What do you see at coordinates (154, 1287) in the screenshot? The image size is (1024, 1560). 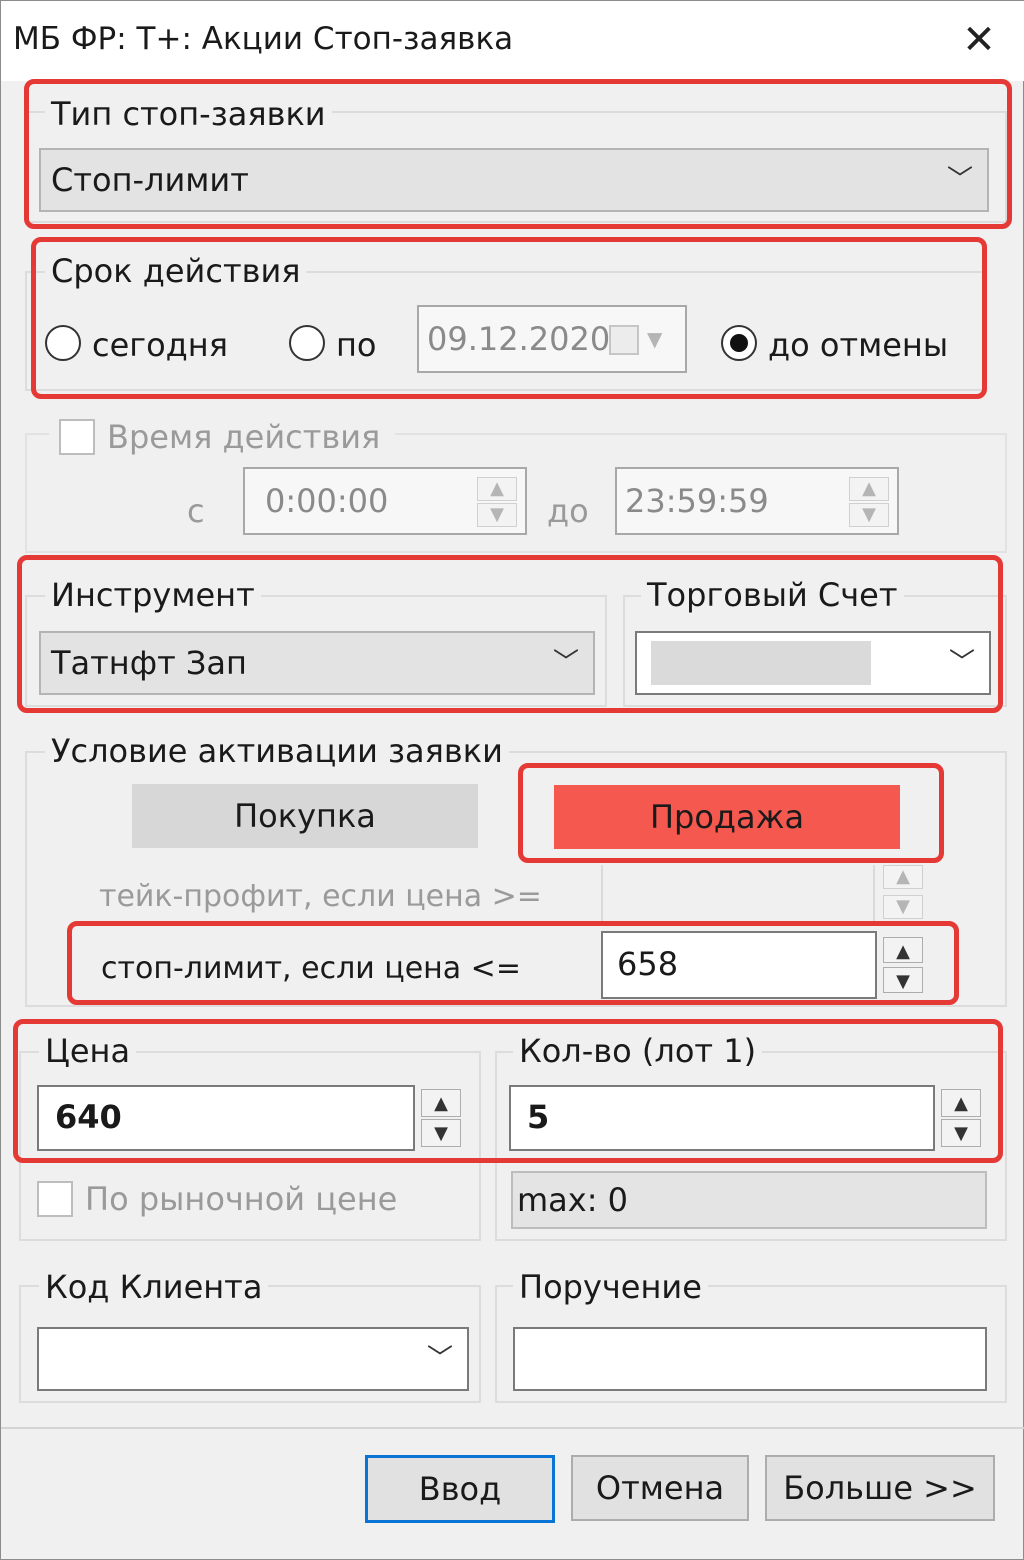 I see `client-legend: Код Клиента` at bounding box center [154, 1287].